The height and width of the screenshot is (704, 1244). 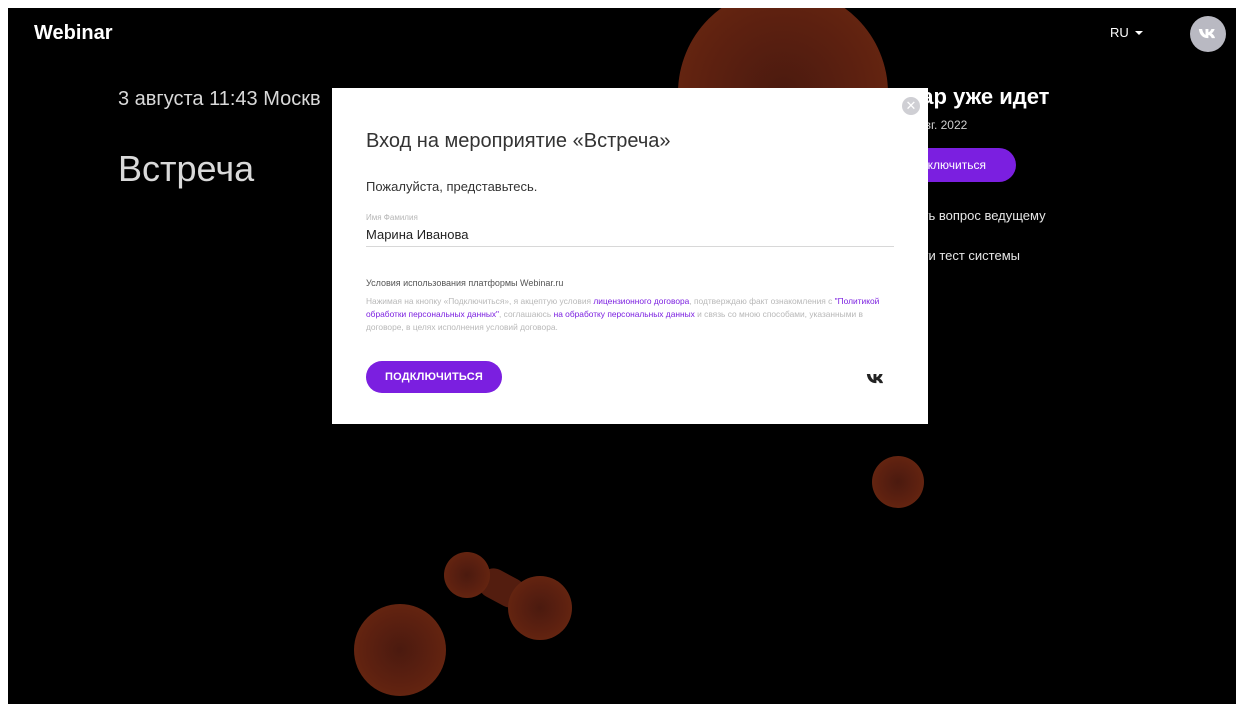 I want to click on vk-login-button, so click(x=876, y=381).